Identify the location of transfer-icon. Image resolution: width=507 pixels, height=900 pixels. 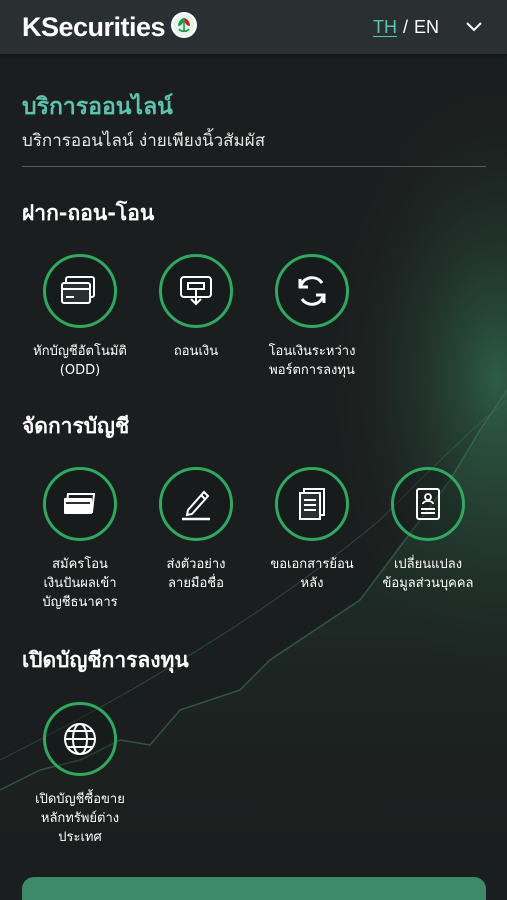
(312, 291).